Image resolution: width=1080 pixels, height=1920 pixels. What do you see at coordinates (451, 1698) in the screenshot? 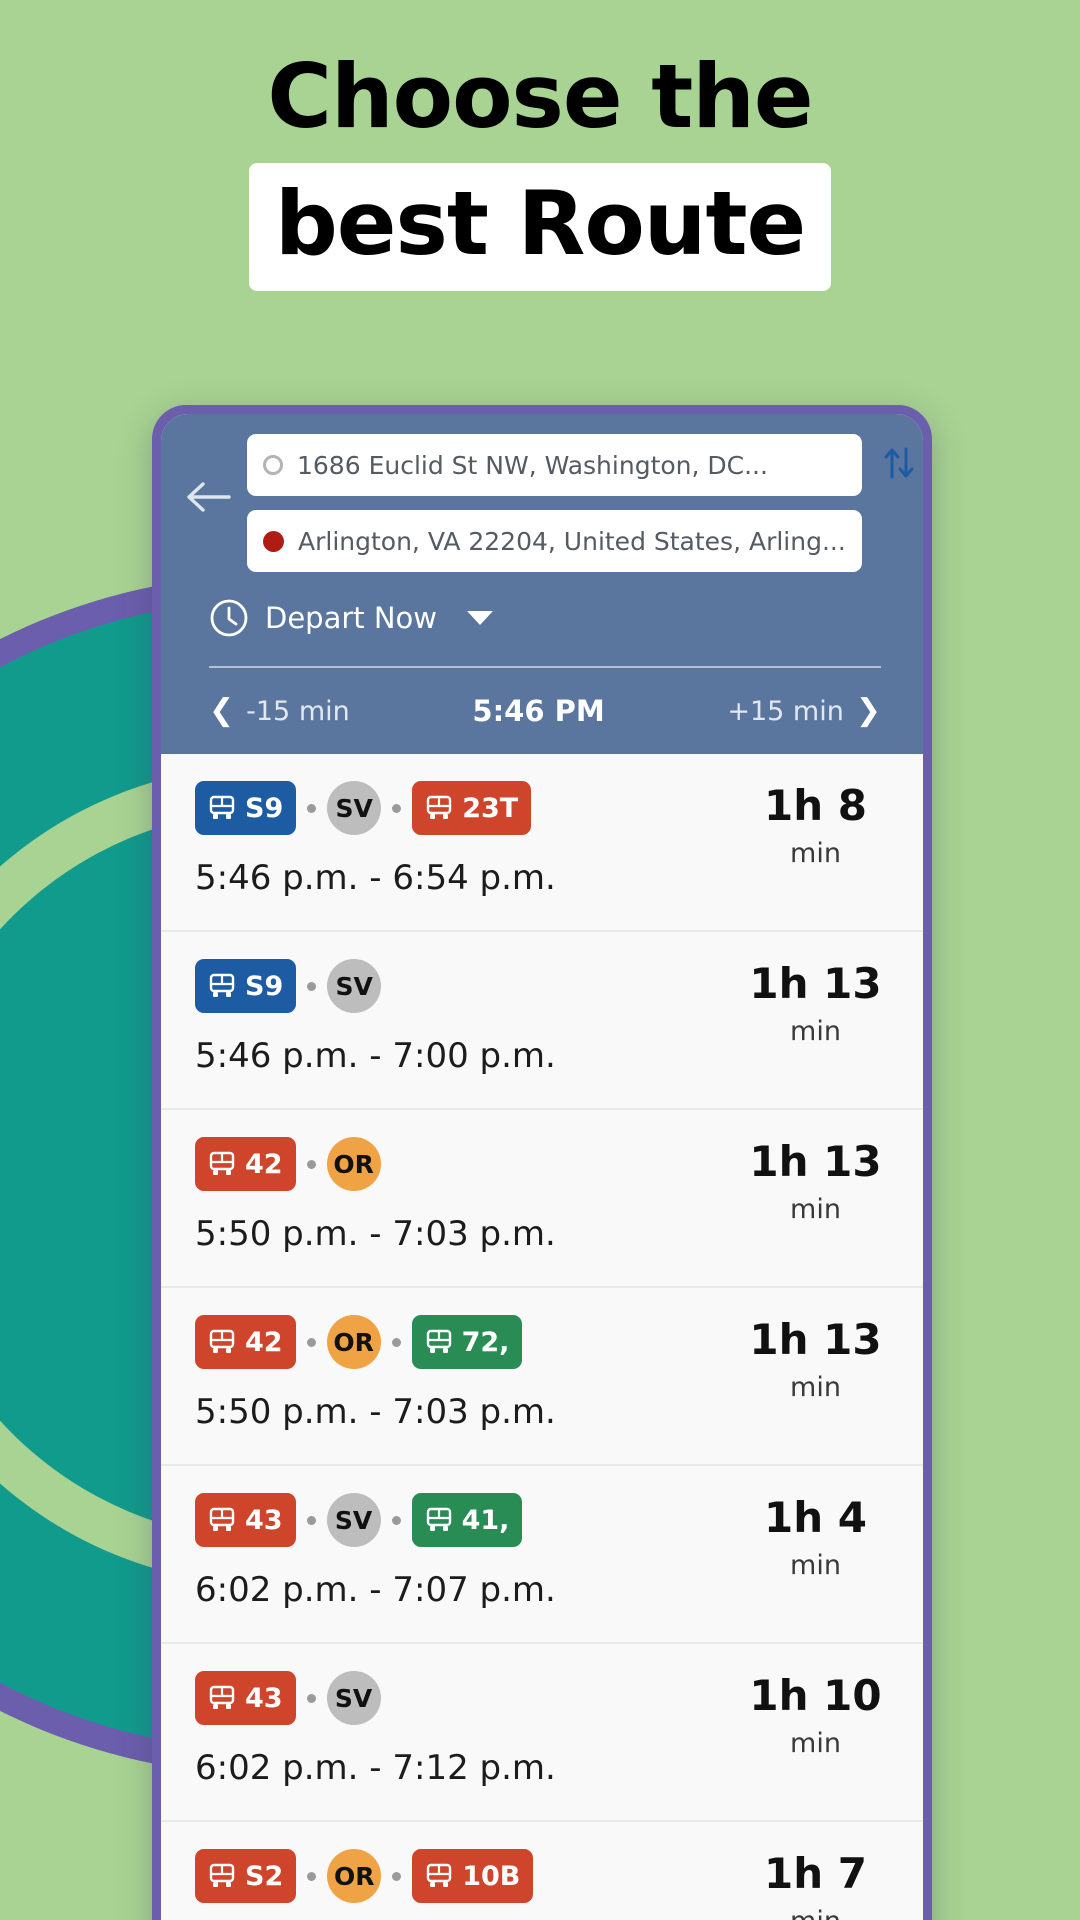
I see `route-leg-badges: 43 SV` at bounding box center [451, 1698].